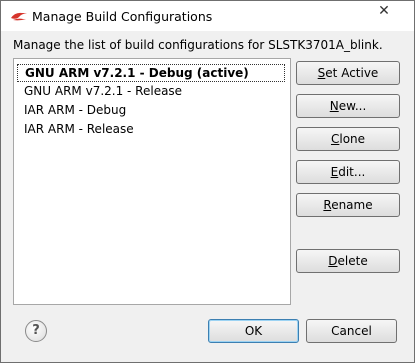 This screenshot has width=415, height=363. Describe the element at coordinates (36, 331) in the screenshot. I see `help-icon: ?` at that location.